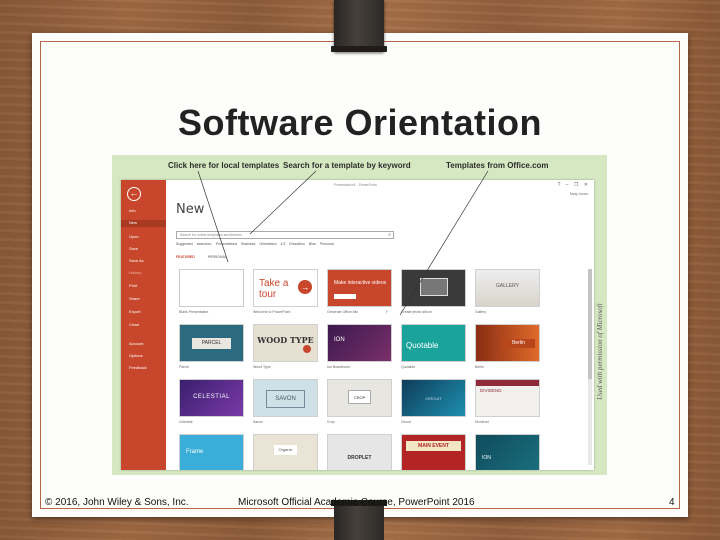 This screenshot has width=720, height=540. Describe the element at coordinates (389, 235) in the screenshot. I see `search-icon: ⌕` at that location.